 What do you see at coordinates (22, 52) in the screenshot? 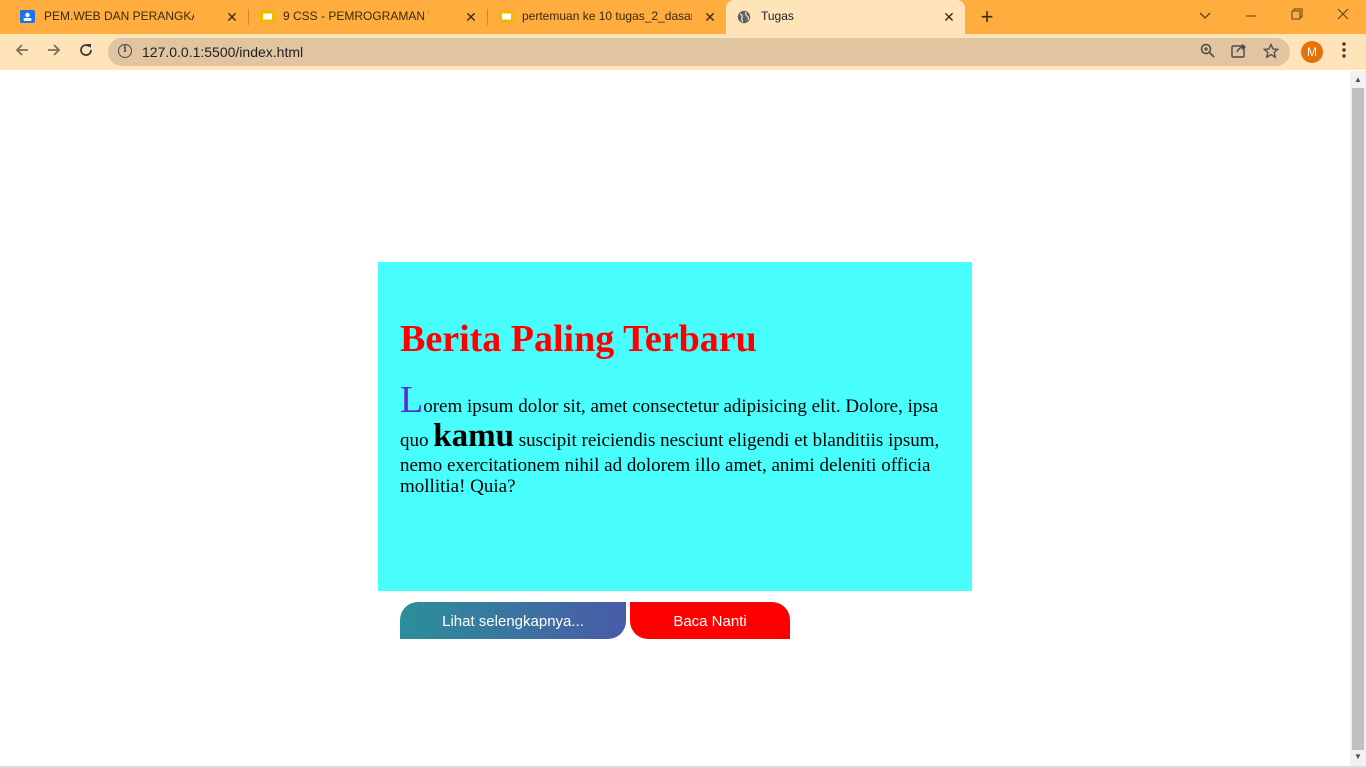
I see `back-icon` at bounding box center [22, 52].